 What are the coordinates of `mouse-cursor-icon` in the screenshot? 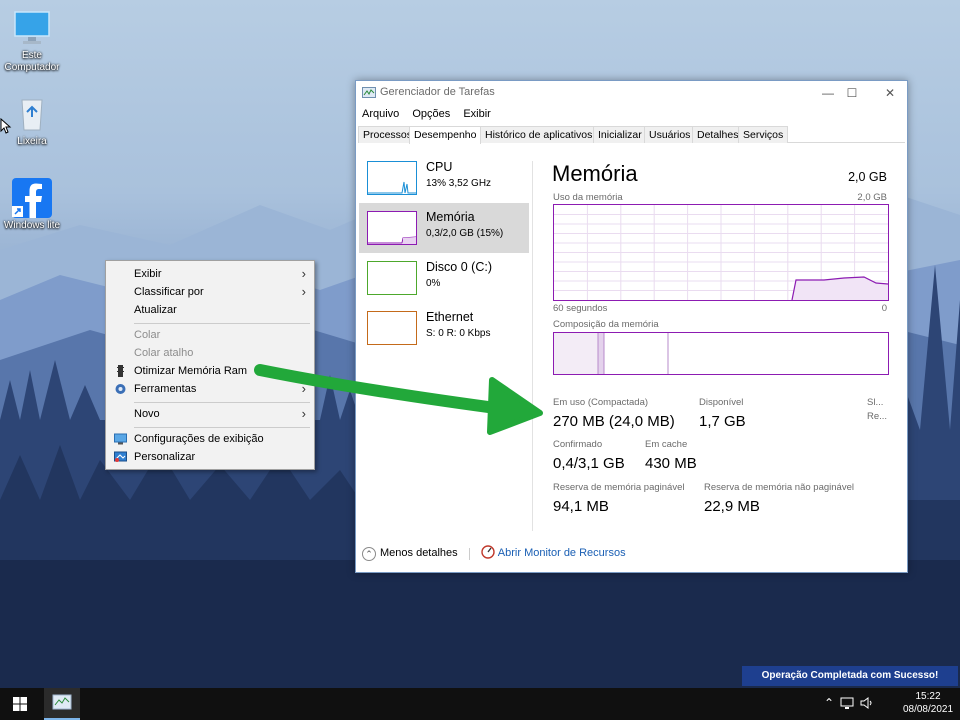 It's located at (6, 126).